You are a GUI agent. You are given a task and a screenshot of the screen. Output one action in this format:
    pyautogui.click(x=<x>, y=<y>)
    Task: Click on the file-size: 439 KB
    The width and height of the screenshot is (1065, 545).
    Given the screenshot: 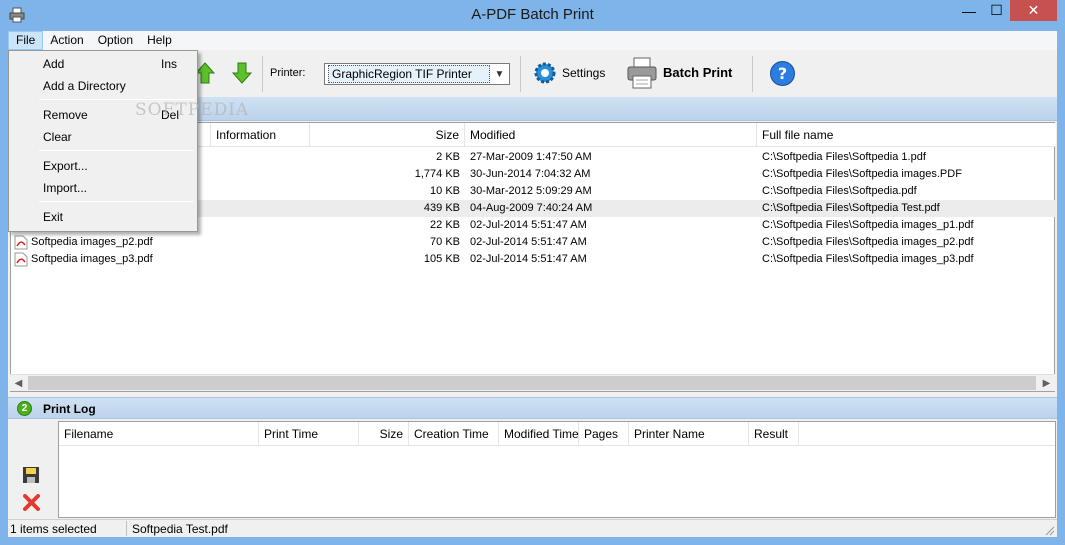 What is the action you would take?
    pyautogui.click(x=441, y=208)
    